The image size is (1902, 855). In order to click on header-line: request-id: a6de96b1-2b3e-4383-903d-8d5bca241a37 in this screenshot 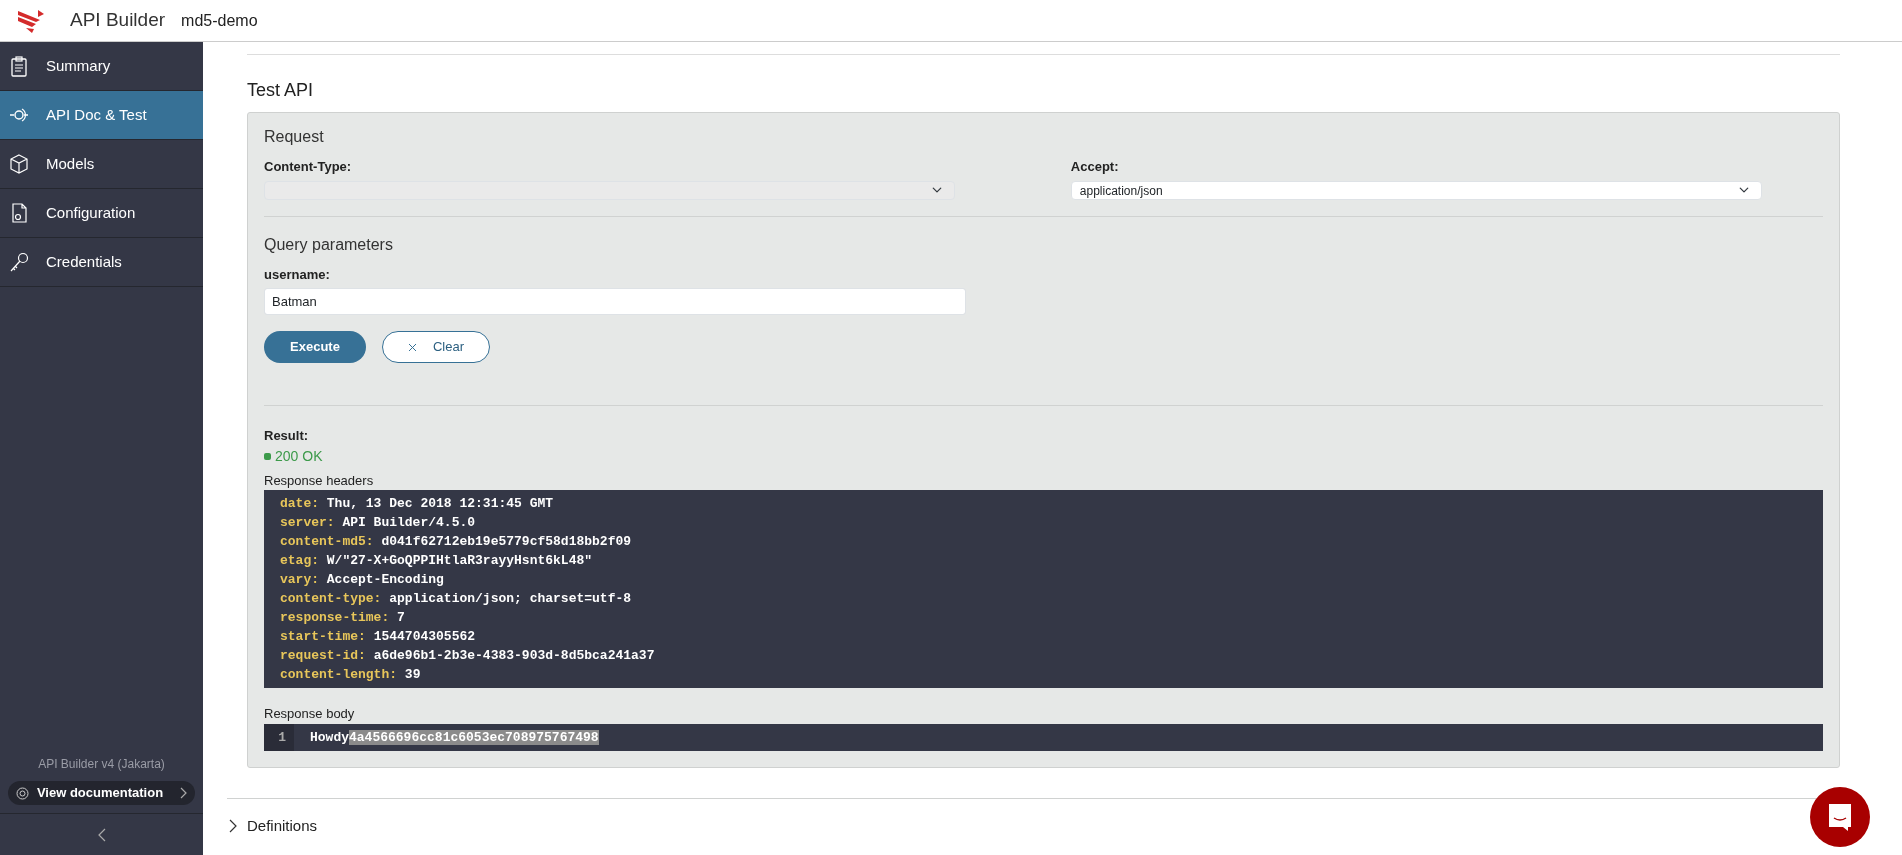, I will do `click(468, 656)`.